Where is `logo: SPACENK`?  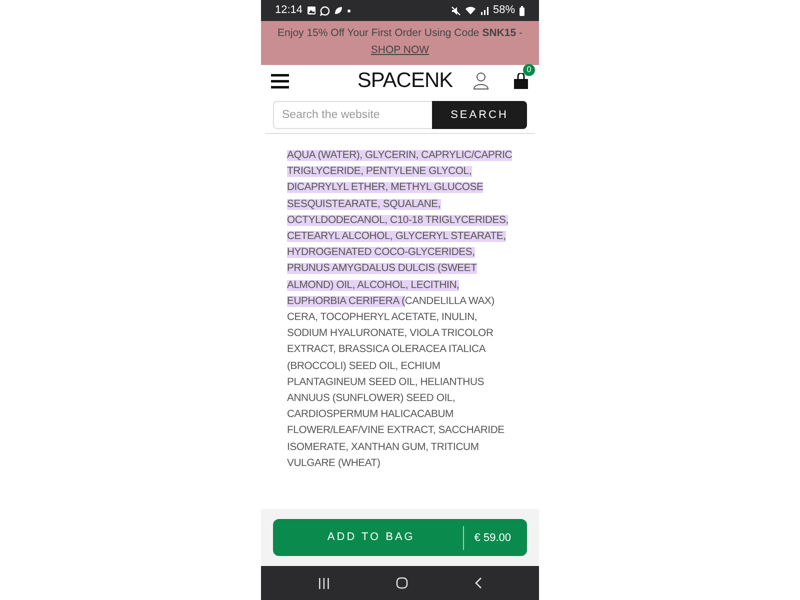 logo: SPACENK is located at coordinates (405, 81).